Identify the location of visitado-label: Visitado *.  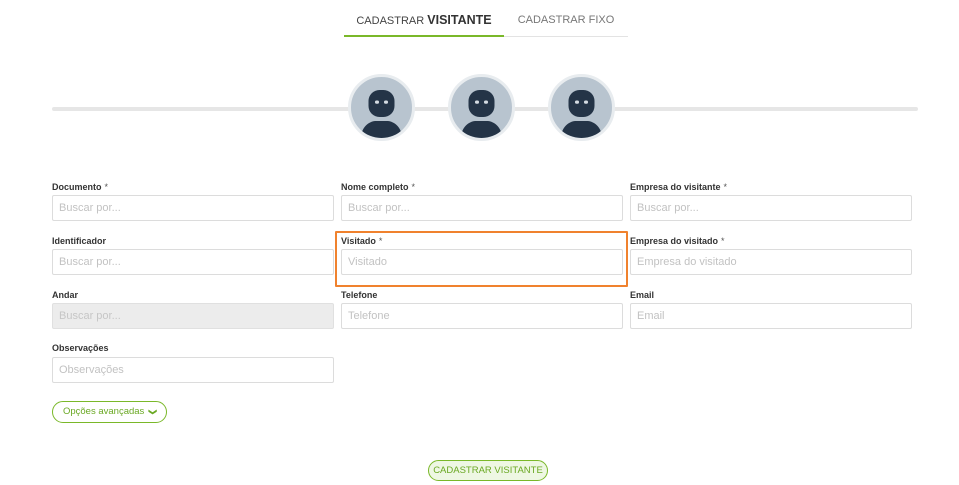
(362, 241).